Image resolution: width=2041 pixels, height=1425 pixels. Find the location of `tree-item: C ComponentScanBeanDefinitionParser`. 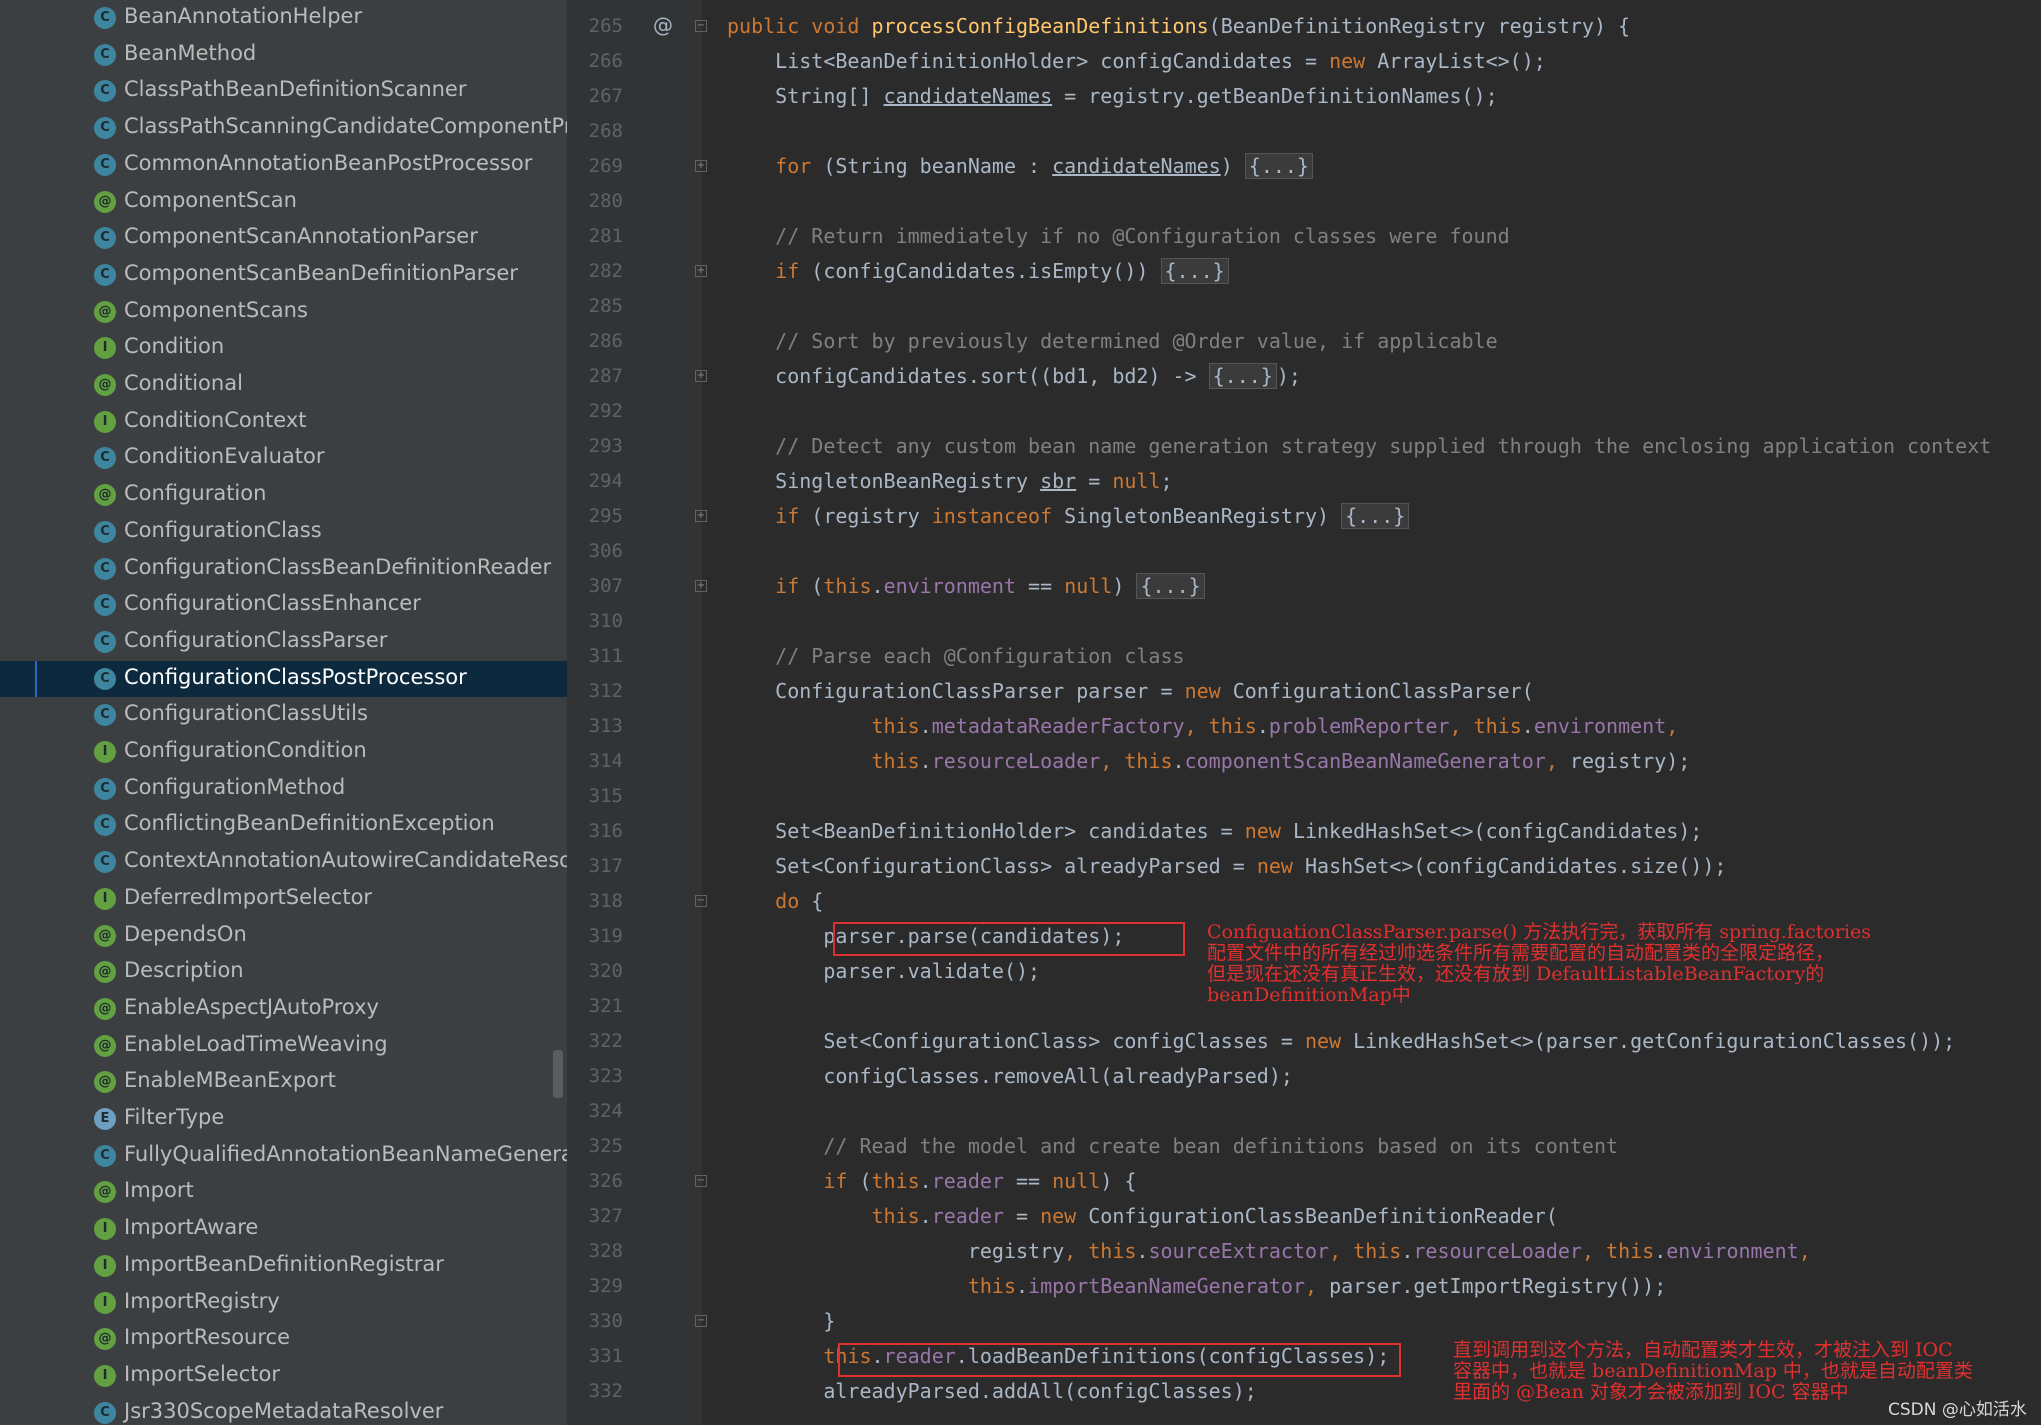

tree-item: C ComponentScanBeanDefinitionParser is located at coordinates (283, 275).